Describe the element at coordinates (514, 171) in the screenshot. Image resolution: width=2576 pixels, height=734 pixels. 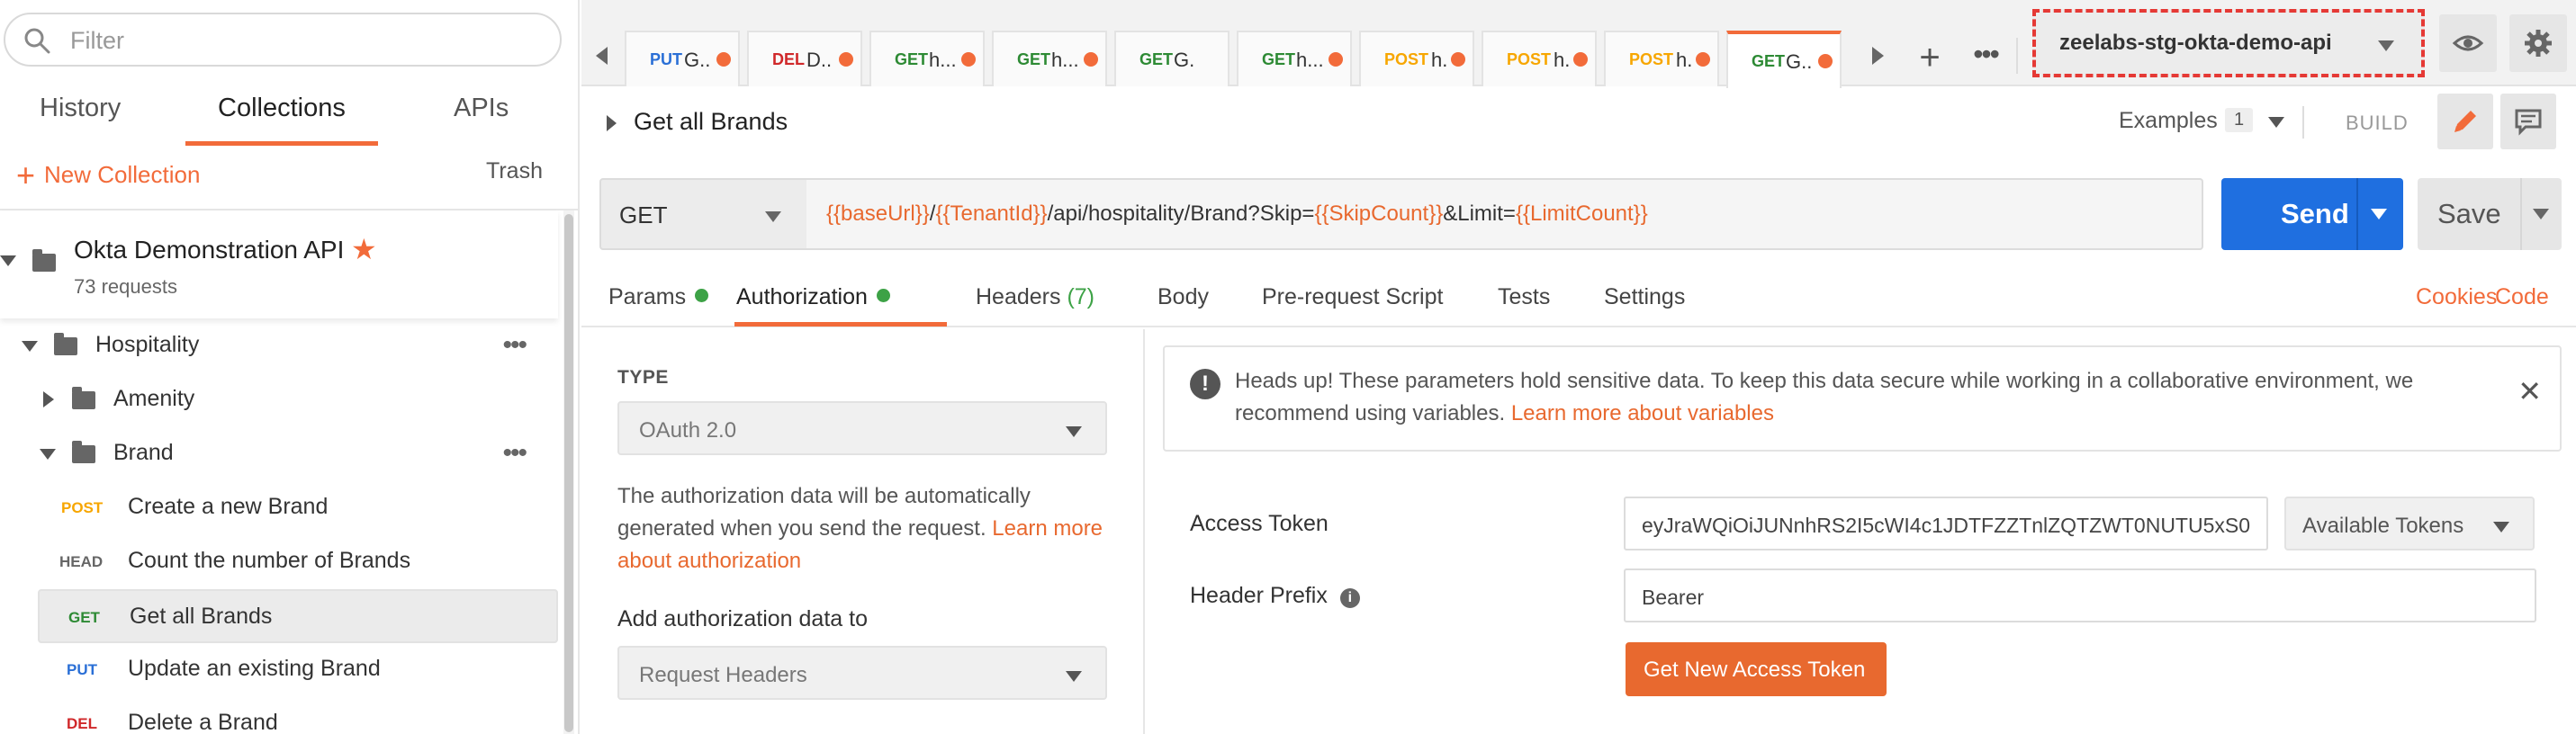
I see `trash-button: Trash` at that location.